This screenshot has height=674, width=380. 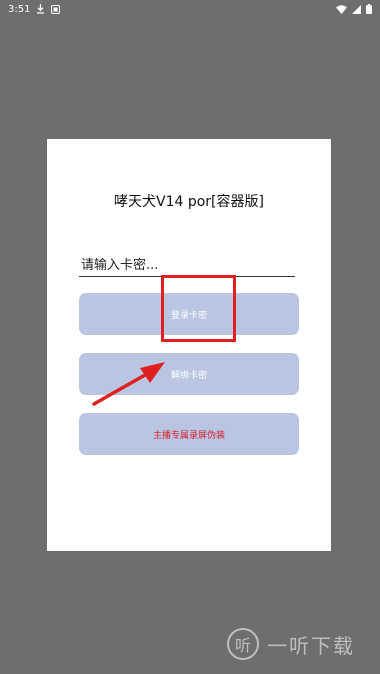 What do you see at coordinates (56, 9) in the screenshot?
I see `notification-icon` at bounding box center [56, 9].